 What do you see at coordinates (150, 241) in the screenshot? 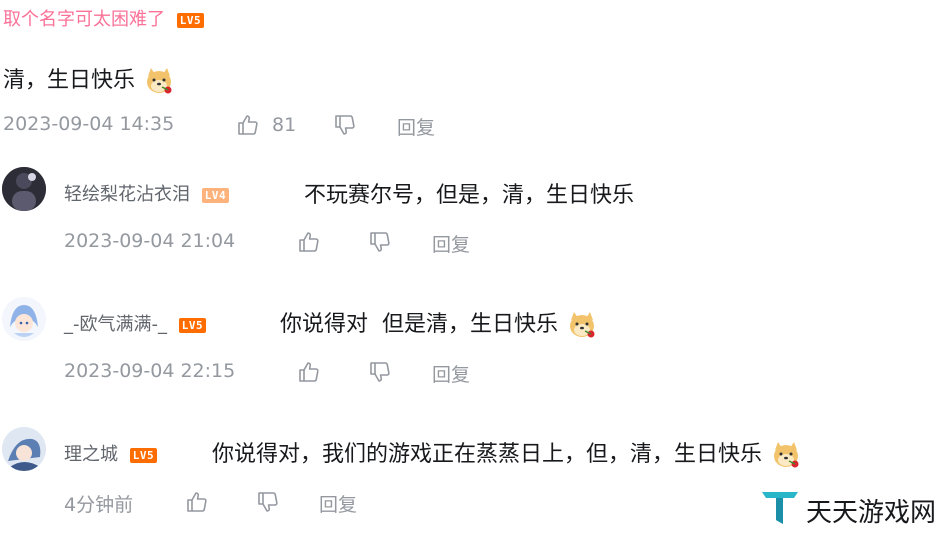
I see `comment-time: 2023-09-04 21:04` at bounding box center [150, 241].